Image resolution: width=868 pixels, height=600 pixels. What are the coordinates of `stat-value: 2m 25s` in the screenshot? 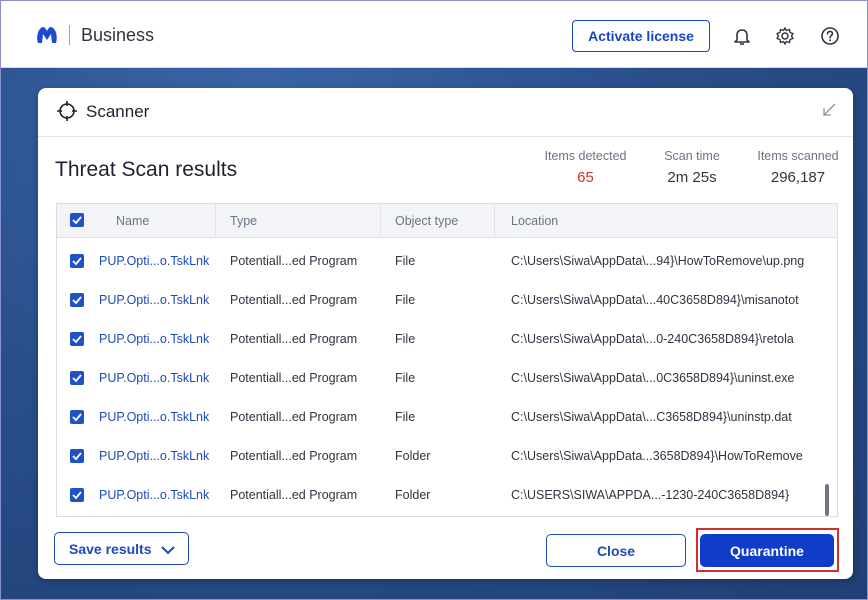 It's located at (692, 177).